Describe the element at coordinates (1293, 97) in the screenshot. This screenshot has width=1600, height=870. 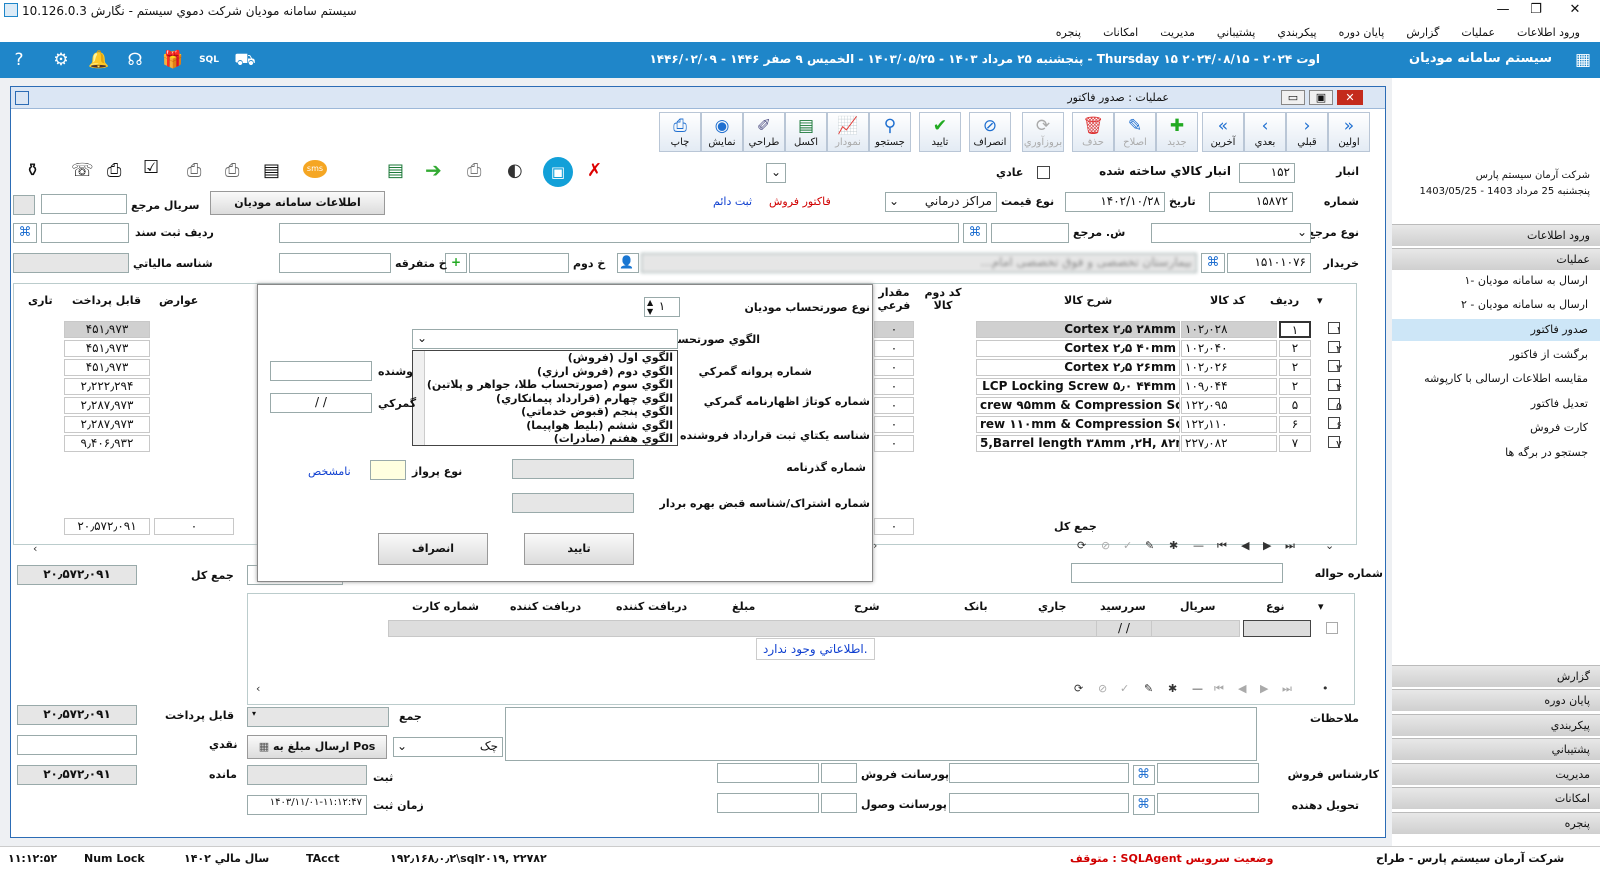
I see `window-minimize-icon: ▭` at that location.